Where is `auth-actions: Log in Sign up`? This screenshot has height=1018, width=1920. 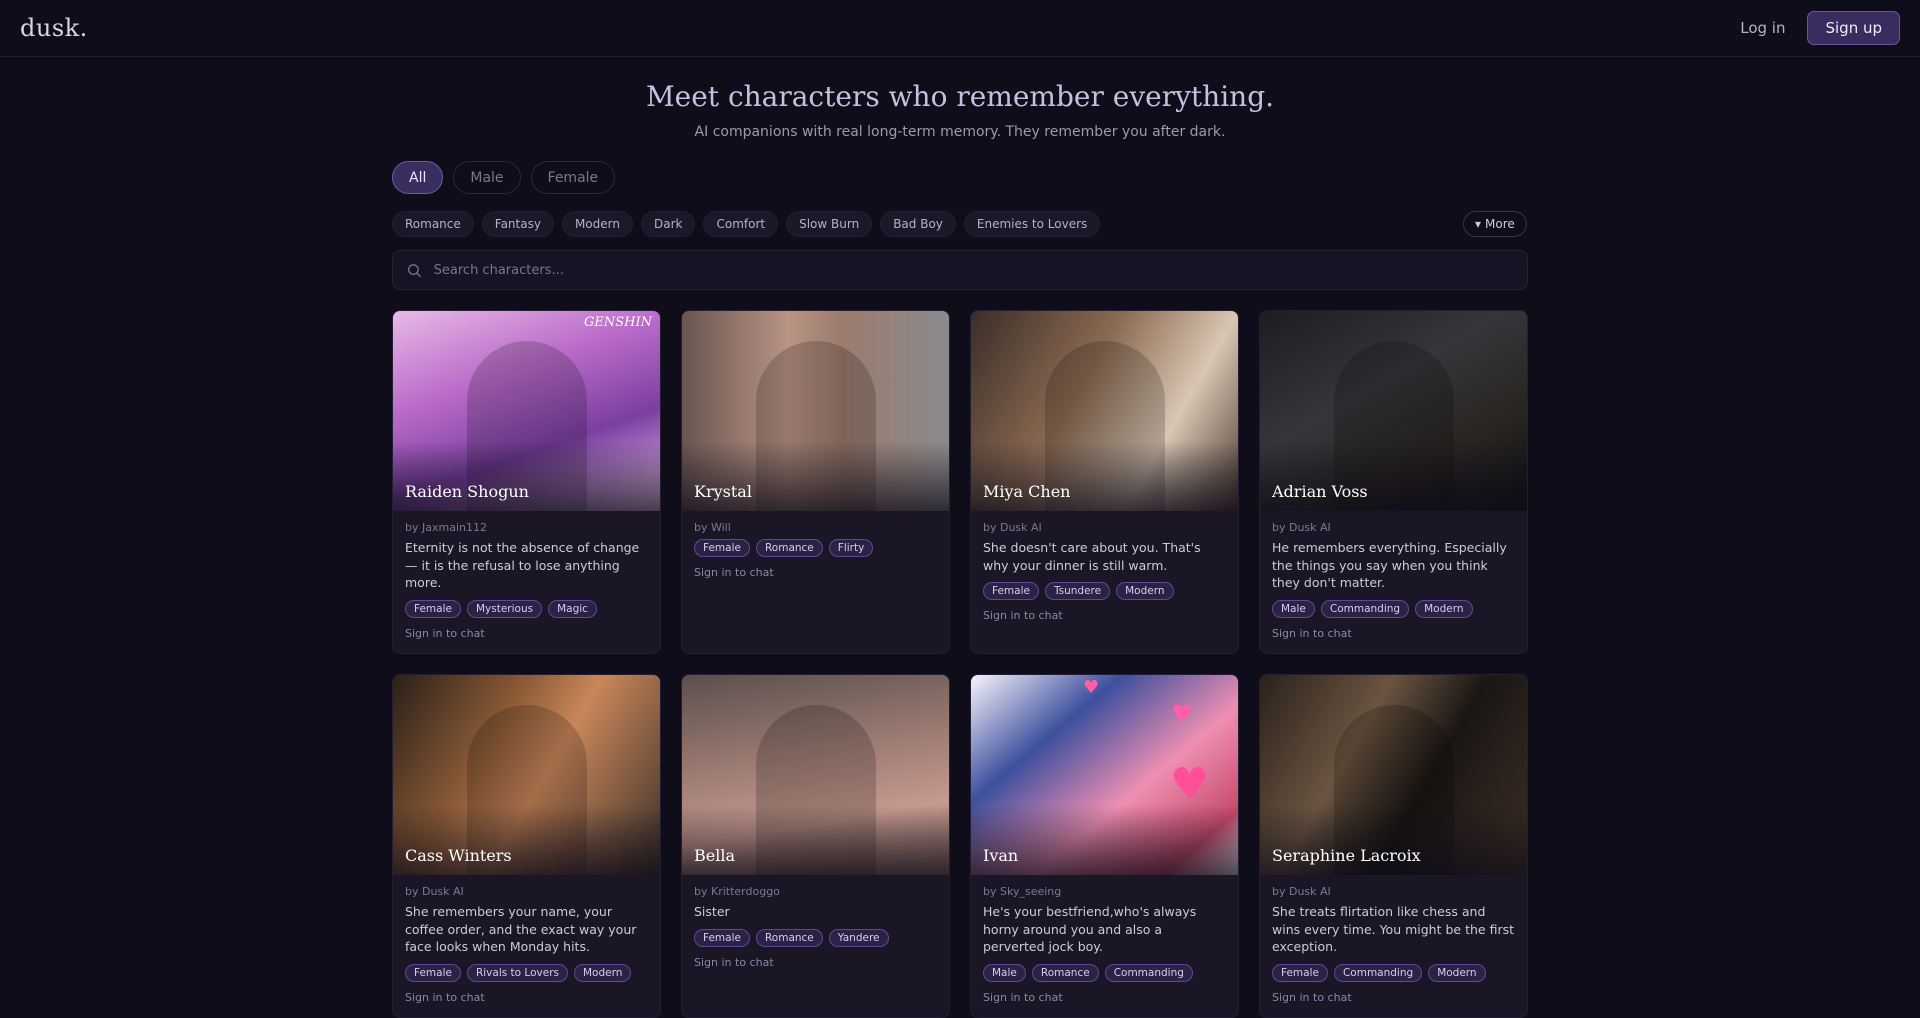 auth-actions: Log in Sign up is located at coordinates (1820, 28).